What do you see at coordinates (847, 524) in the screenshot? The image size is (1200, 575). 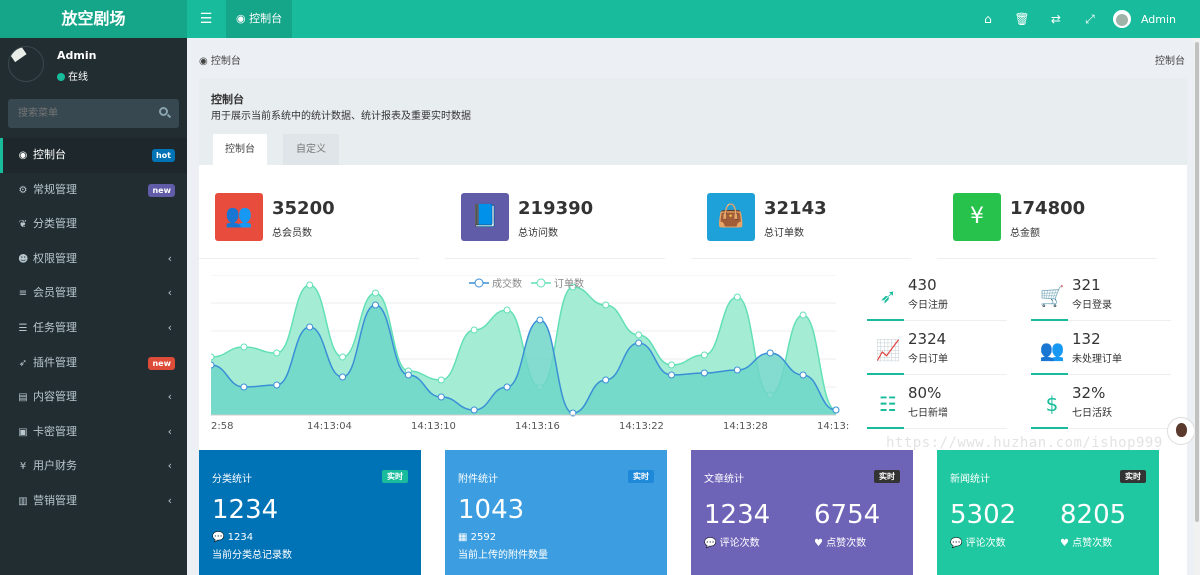 I see `card-column: 6754 ♥ 点赞次数` at bounding box center [847, 524].